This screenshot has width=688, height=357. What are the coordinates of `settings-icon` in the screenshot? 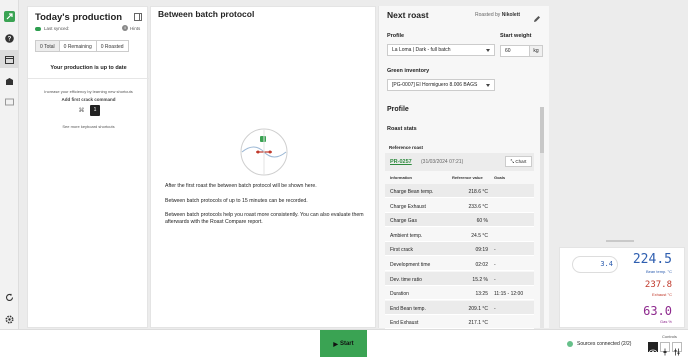 It's located at (9, 319).